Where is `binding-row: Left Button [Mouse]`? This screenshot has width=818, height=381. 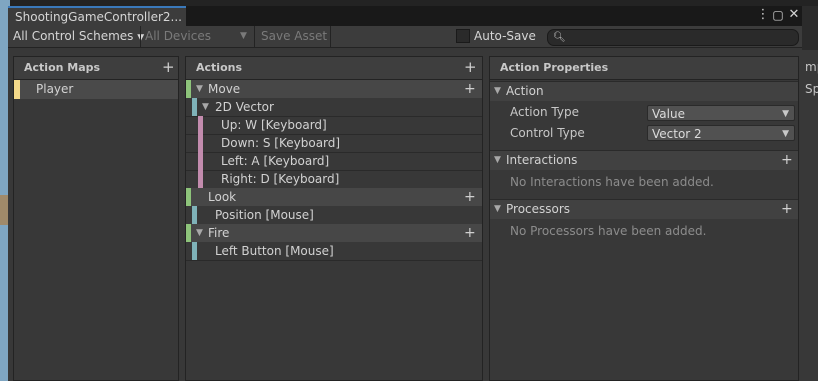 binding-row: Left Button [Mouse] is located at coordinates (334, 251).